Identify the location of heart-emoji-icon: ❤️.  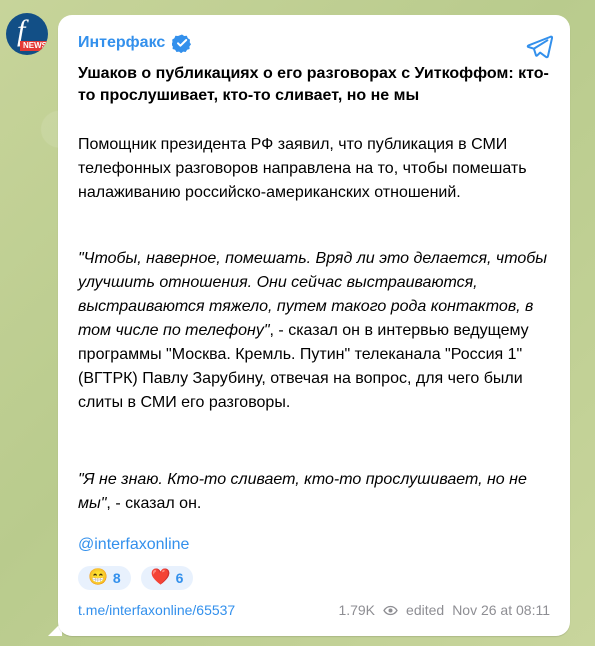
(160, 577).